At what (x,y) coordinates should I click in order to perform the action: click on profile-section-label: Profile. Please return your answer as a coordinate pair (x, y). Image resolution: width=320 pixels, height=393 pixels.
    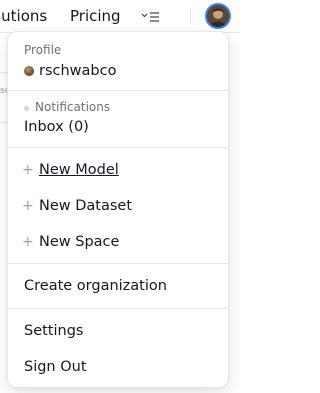
    Looking at the image, I should click on (43, 50).